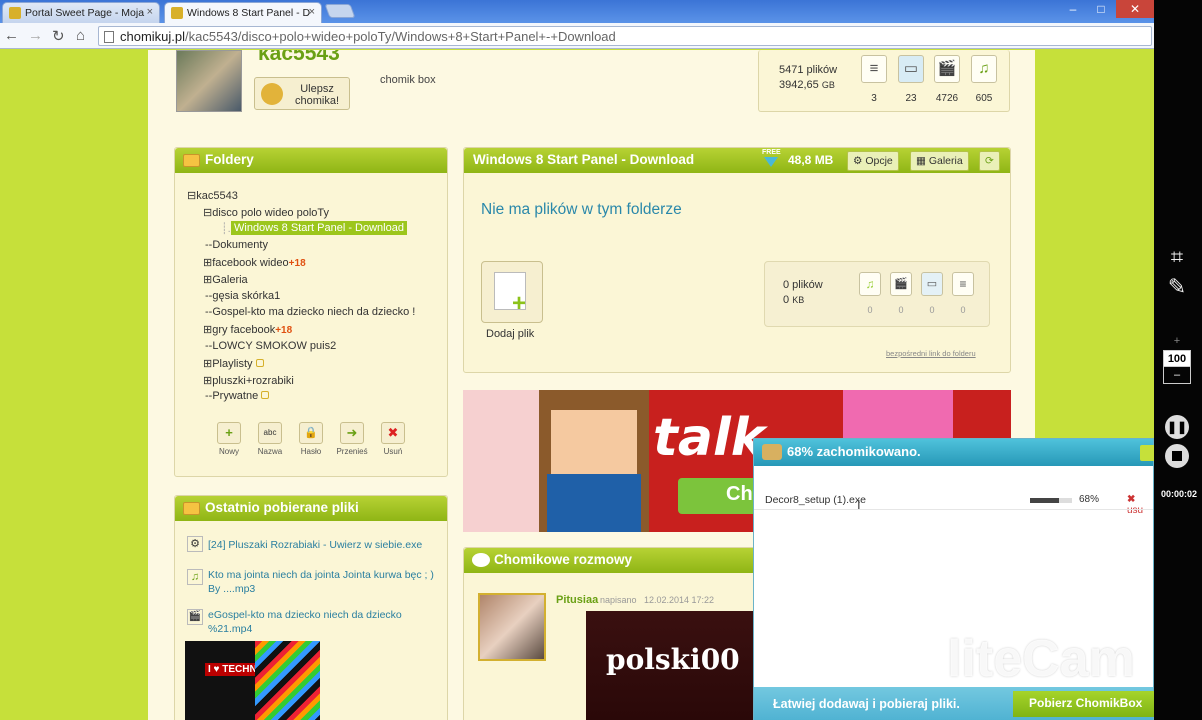 The image size is (1202, 720). I want to click on page-icon, so click(109, 37).